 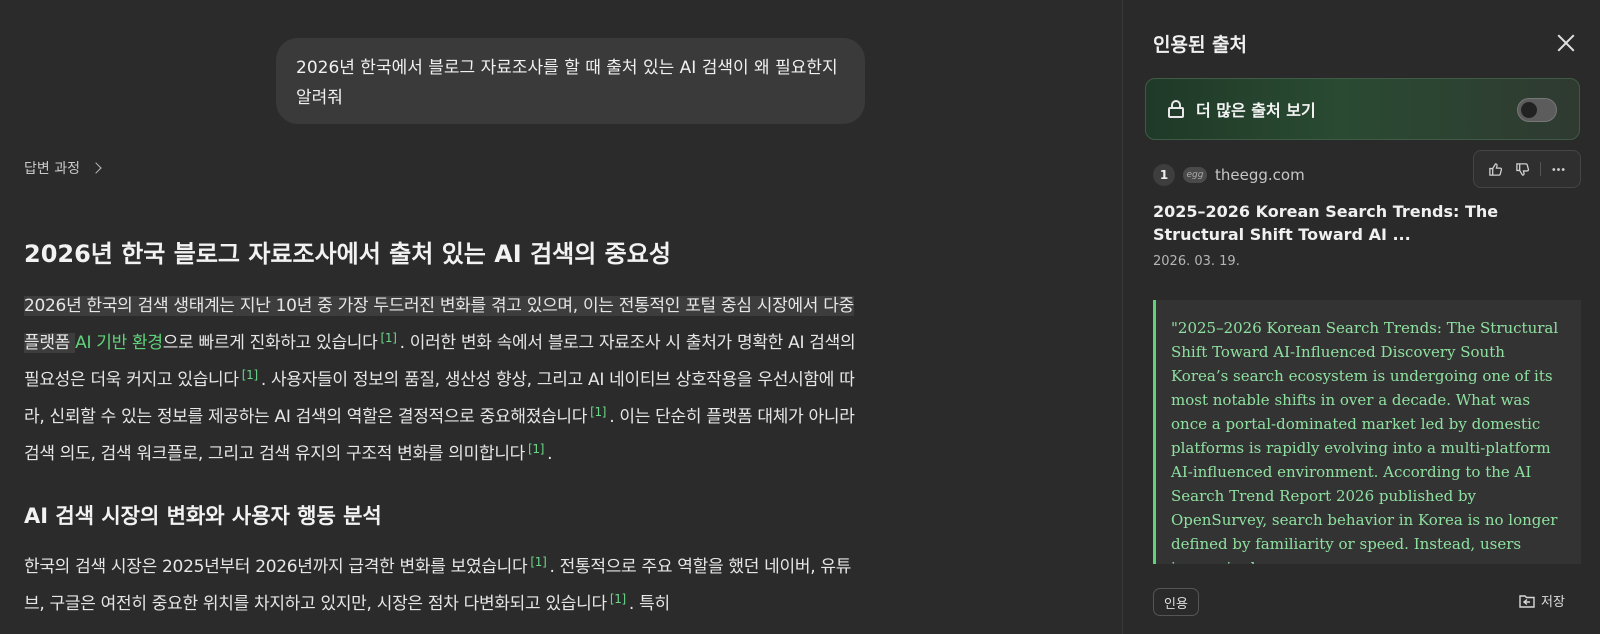 I want to click on more-sources-toggle, so click(x=1537, y=110).